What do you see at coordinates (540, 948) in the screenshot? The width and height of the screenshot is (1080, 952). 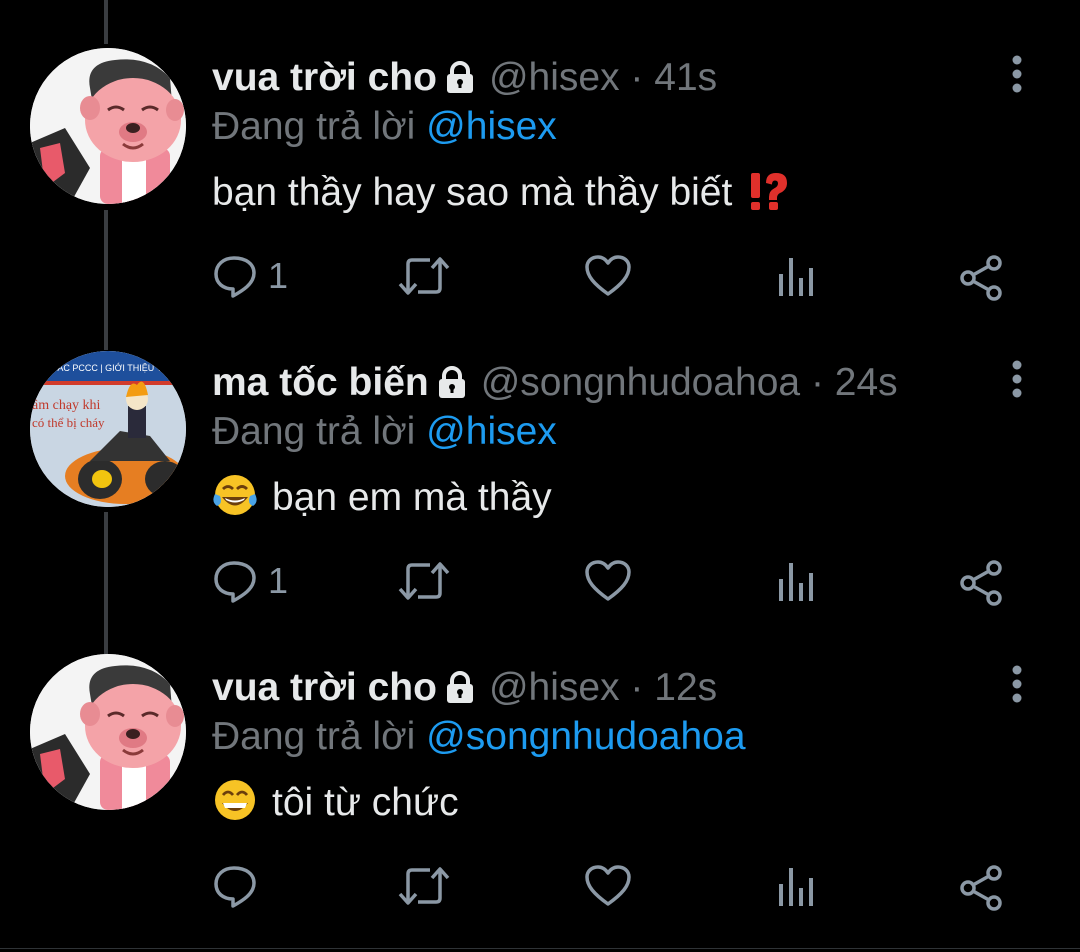 I see `divider` at bounding box center [540, 948].